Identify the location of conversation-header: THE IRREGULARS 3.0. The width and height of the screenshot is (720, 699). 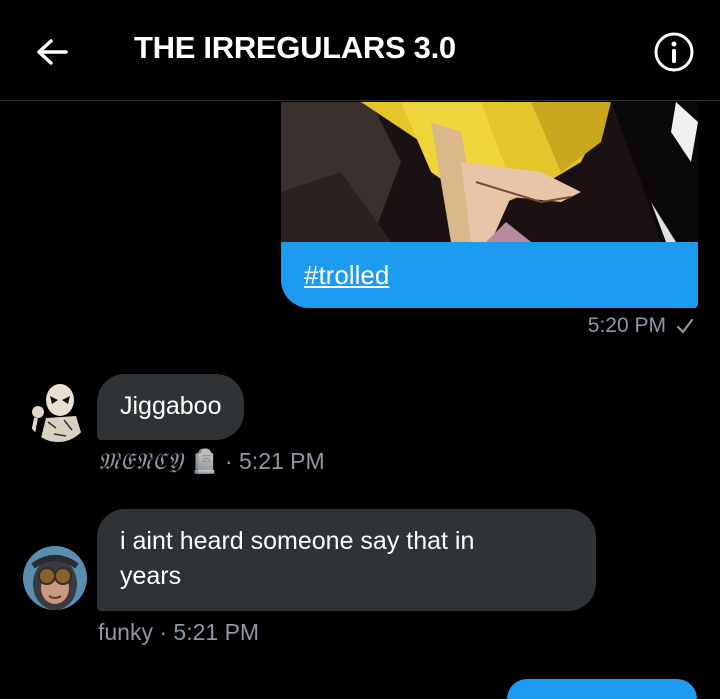
(360, 50).